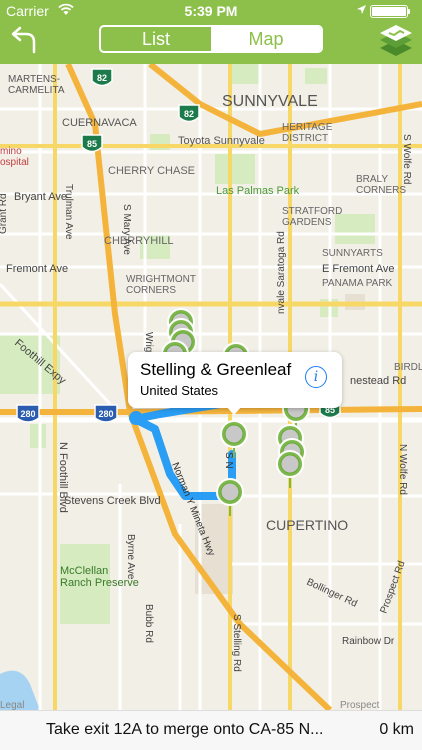 The image size is (422, 750). I want to click on map-label: HERITAGE DISTRICT, so click(307, 133).